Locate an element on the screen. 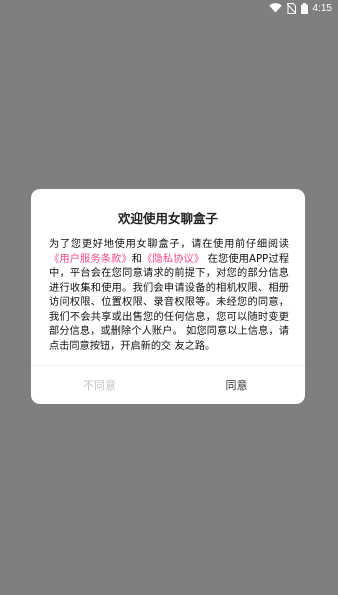 Image resolution: width=338 pixels, height=595 pixels. privacy-policy-link: 《隐私协议》 is located at coordinates (173, 259).